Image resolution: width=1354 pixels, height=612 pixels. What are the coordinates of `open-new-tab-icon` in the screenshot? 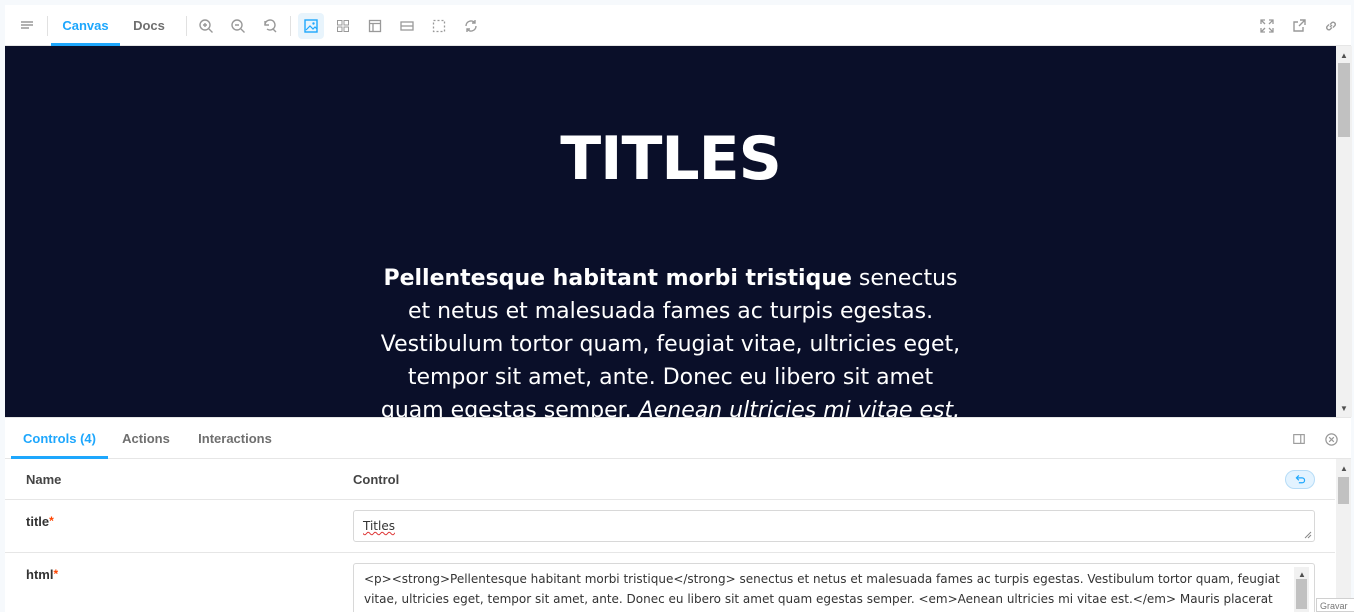 It's located at (1299, 26).